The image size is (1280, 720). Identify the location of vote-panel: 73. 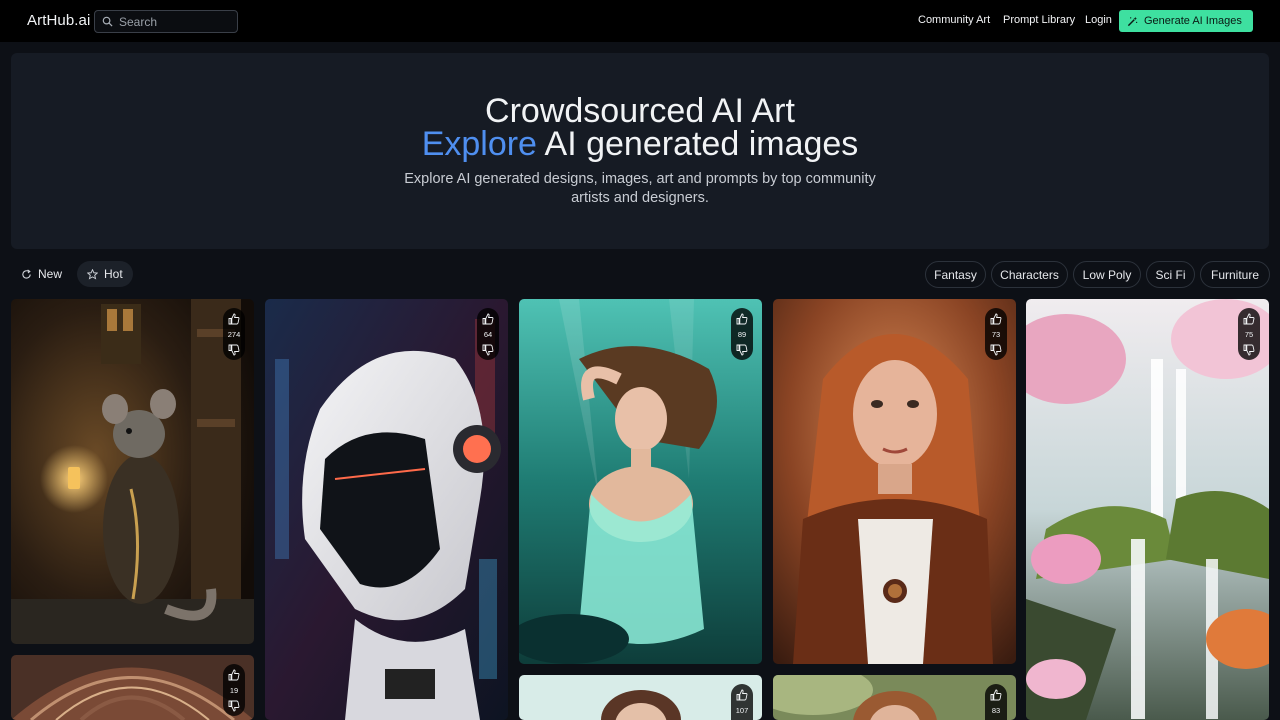
(996, 334).